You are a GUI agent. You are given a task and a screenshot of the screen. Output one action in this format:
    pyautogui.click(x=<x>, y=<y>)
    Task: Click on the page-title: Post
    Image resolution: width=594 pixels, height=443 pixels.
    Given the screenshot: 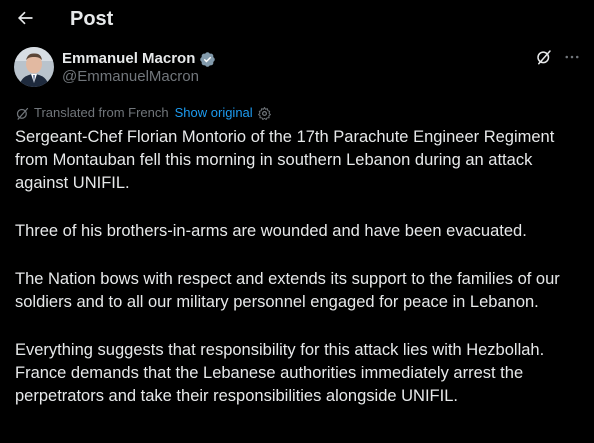 What is the action you would take?
    pyautogui.click(x=92, y=19)
    